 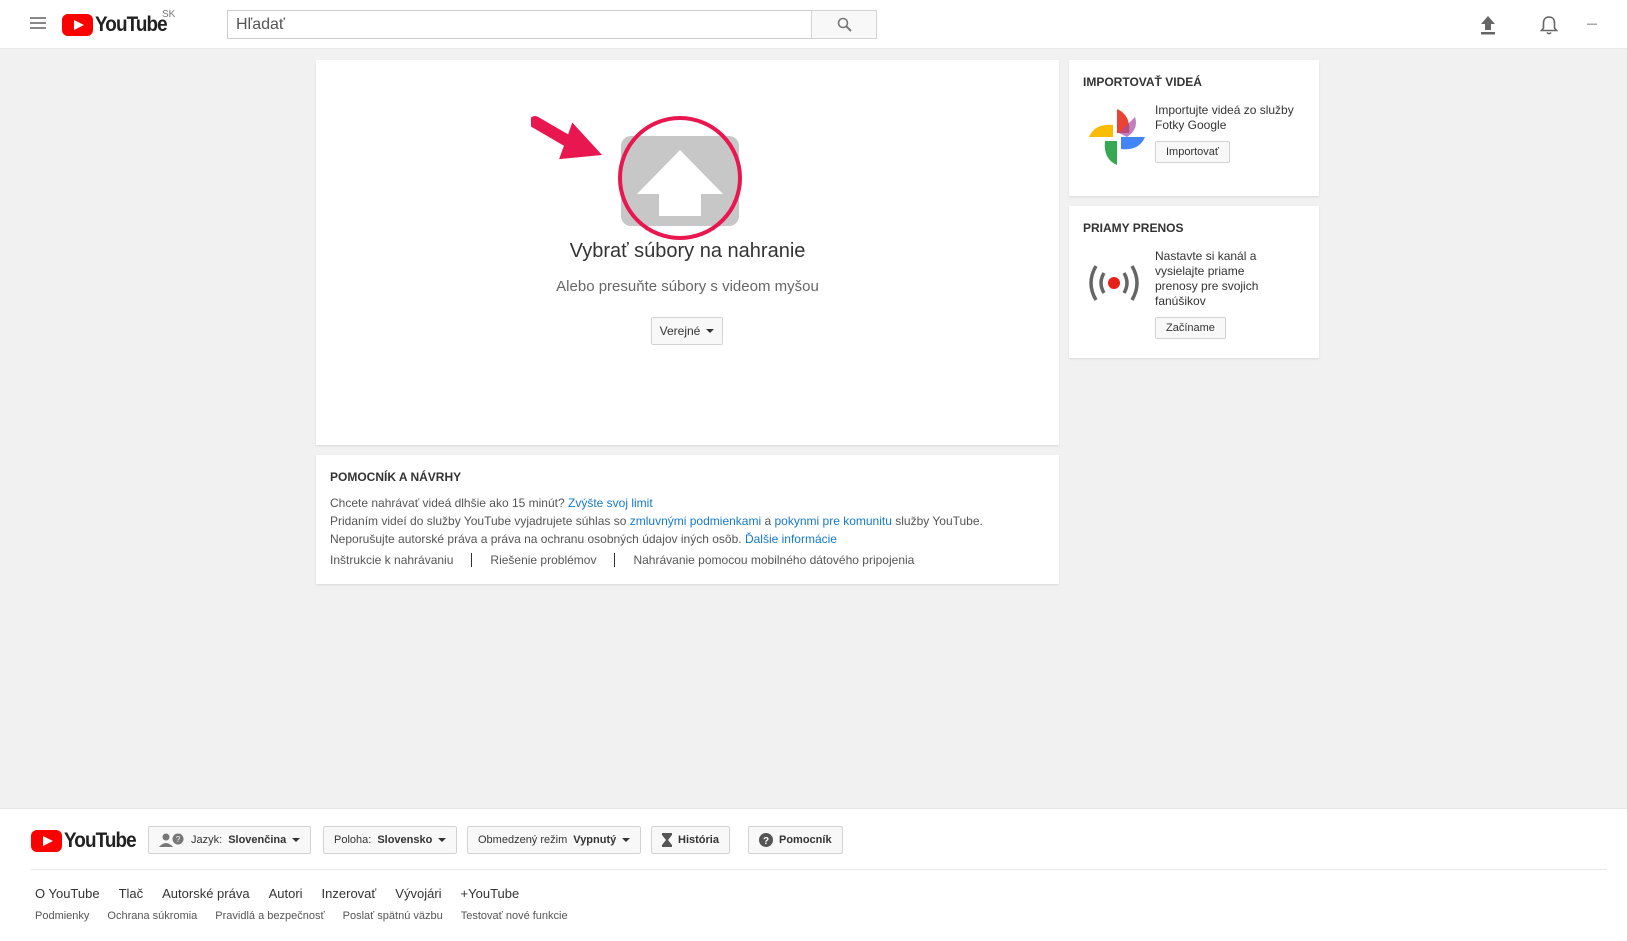 What do you see at coordinates (667, 840) in the screenshot?
I see `hourglass-icon` at bounding box center [667, 840].